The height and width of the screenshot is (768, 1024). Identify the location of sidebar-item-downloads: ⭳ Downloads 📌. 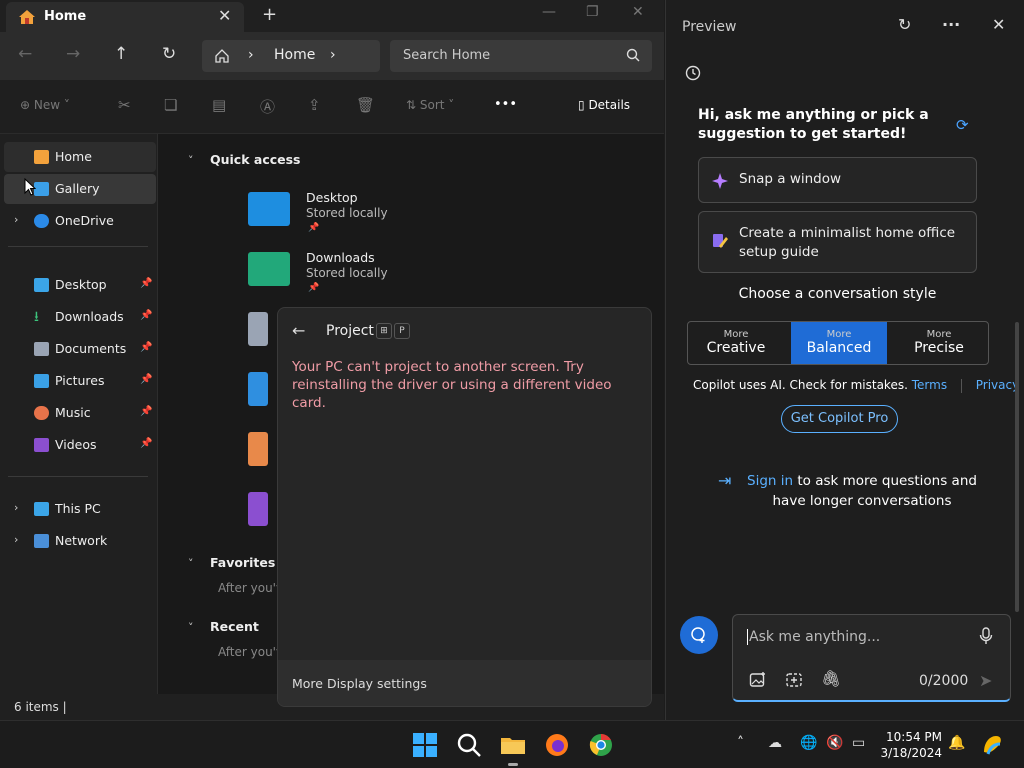
(80, 317).